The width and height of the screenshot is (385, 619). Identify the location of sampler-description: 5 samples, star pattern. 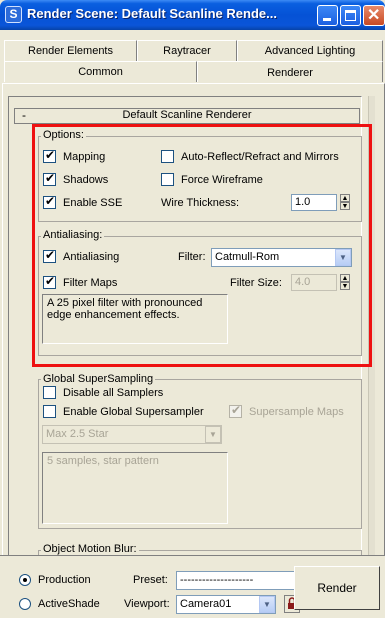
(135, 488).